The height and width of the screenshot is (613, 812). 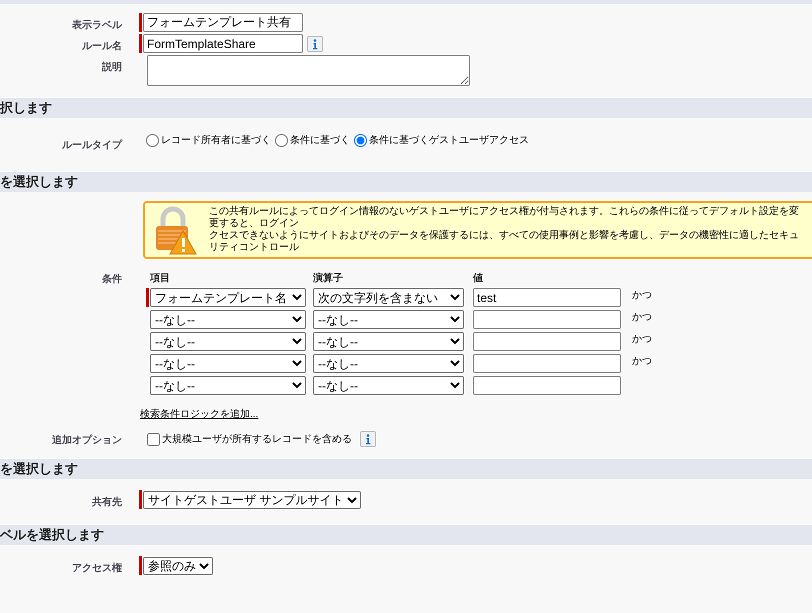 What do you see at coordinates (406, 107) in the screenshot?
I see `section-header: 択します` at bounding box center [406, 107].